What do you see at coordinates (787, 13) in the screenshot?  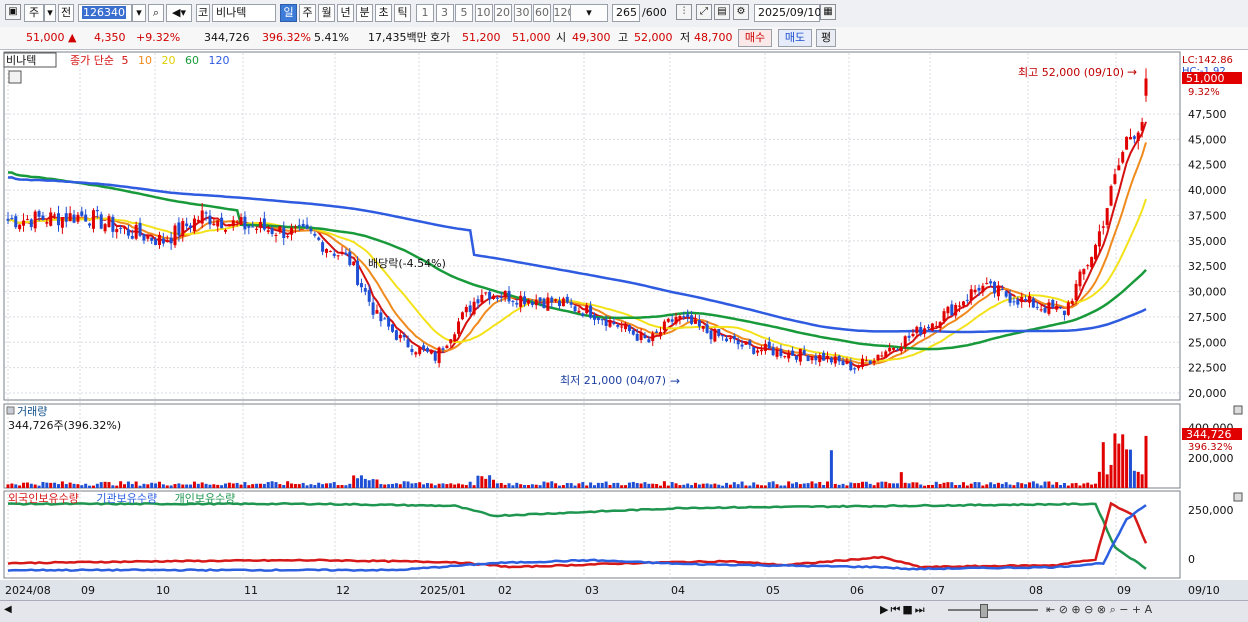 I see `date-input: 2025/09/10` at bounding box center [787, 13].